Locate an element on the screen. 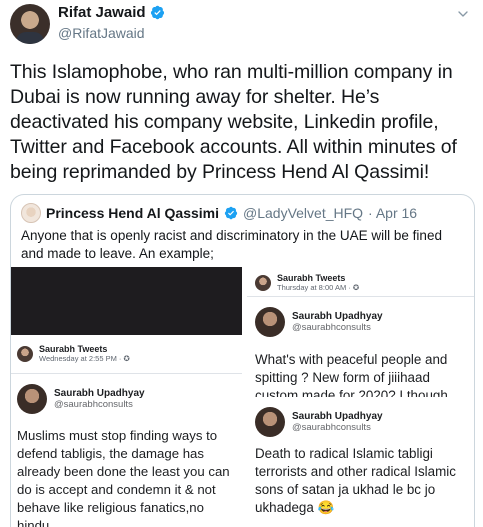  quoted-display-name: Princess Hend Al Qassimi is located at coordinates (132, 213).